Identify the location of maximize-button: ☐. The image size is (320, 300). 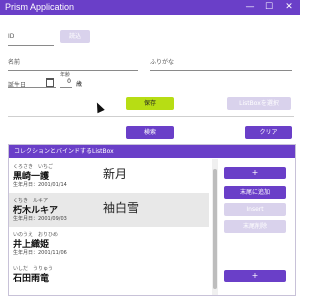
(269, 7).